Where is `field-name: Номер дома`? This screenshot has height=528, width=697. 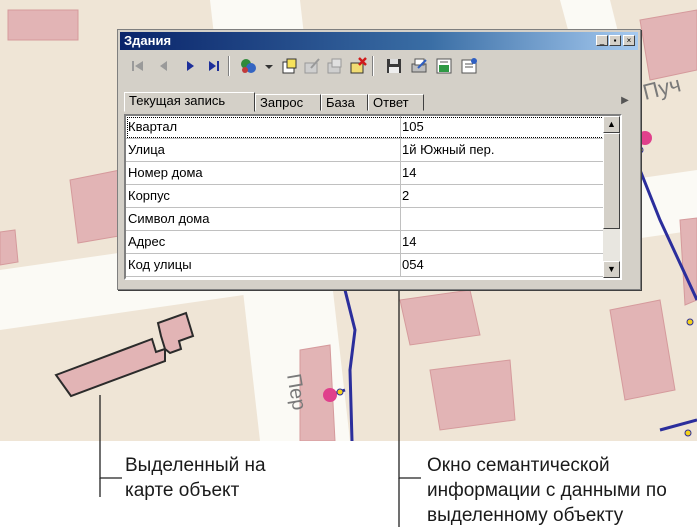 field-name: Номер дома is located at coordinates (263, 173).